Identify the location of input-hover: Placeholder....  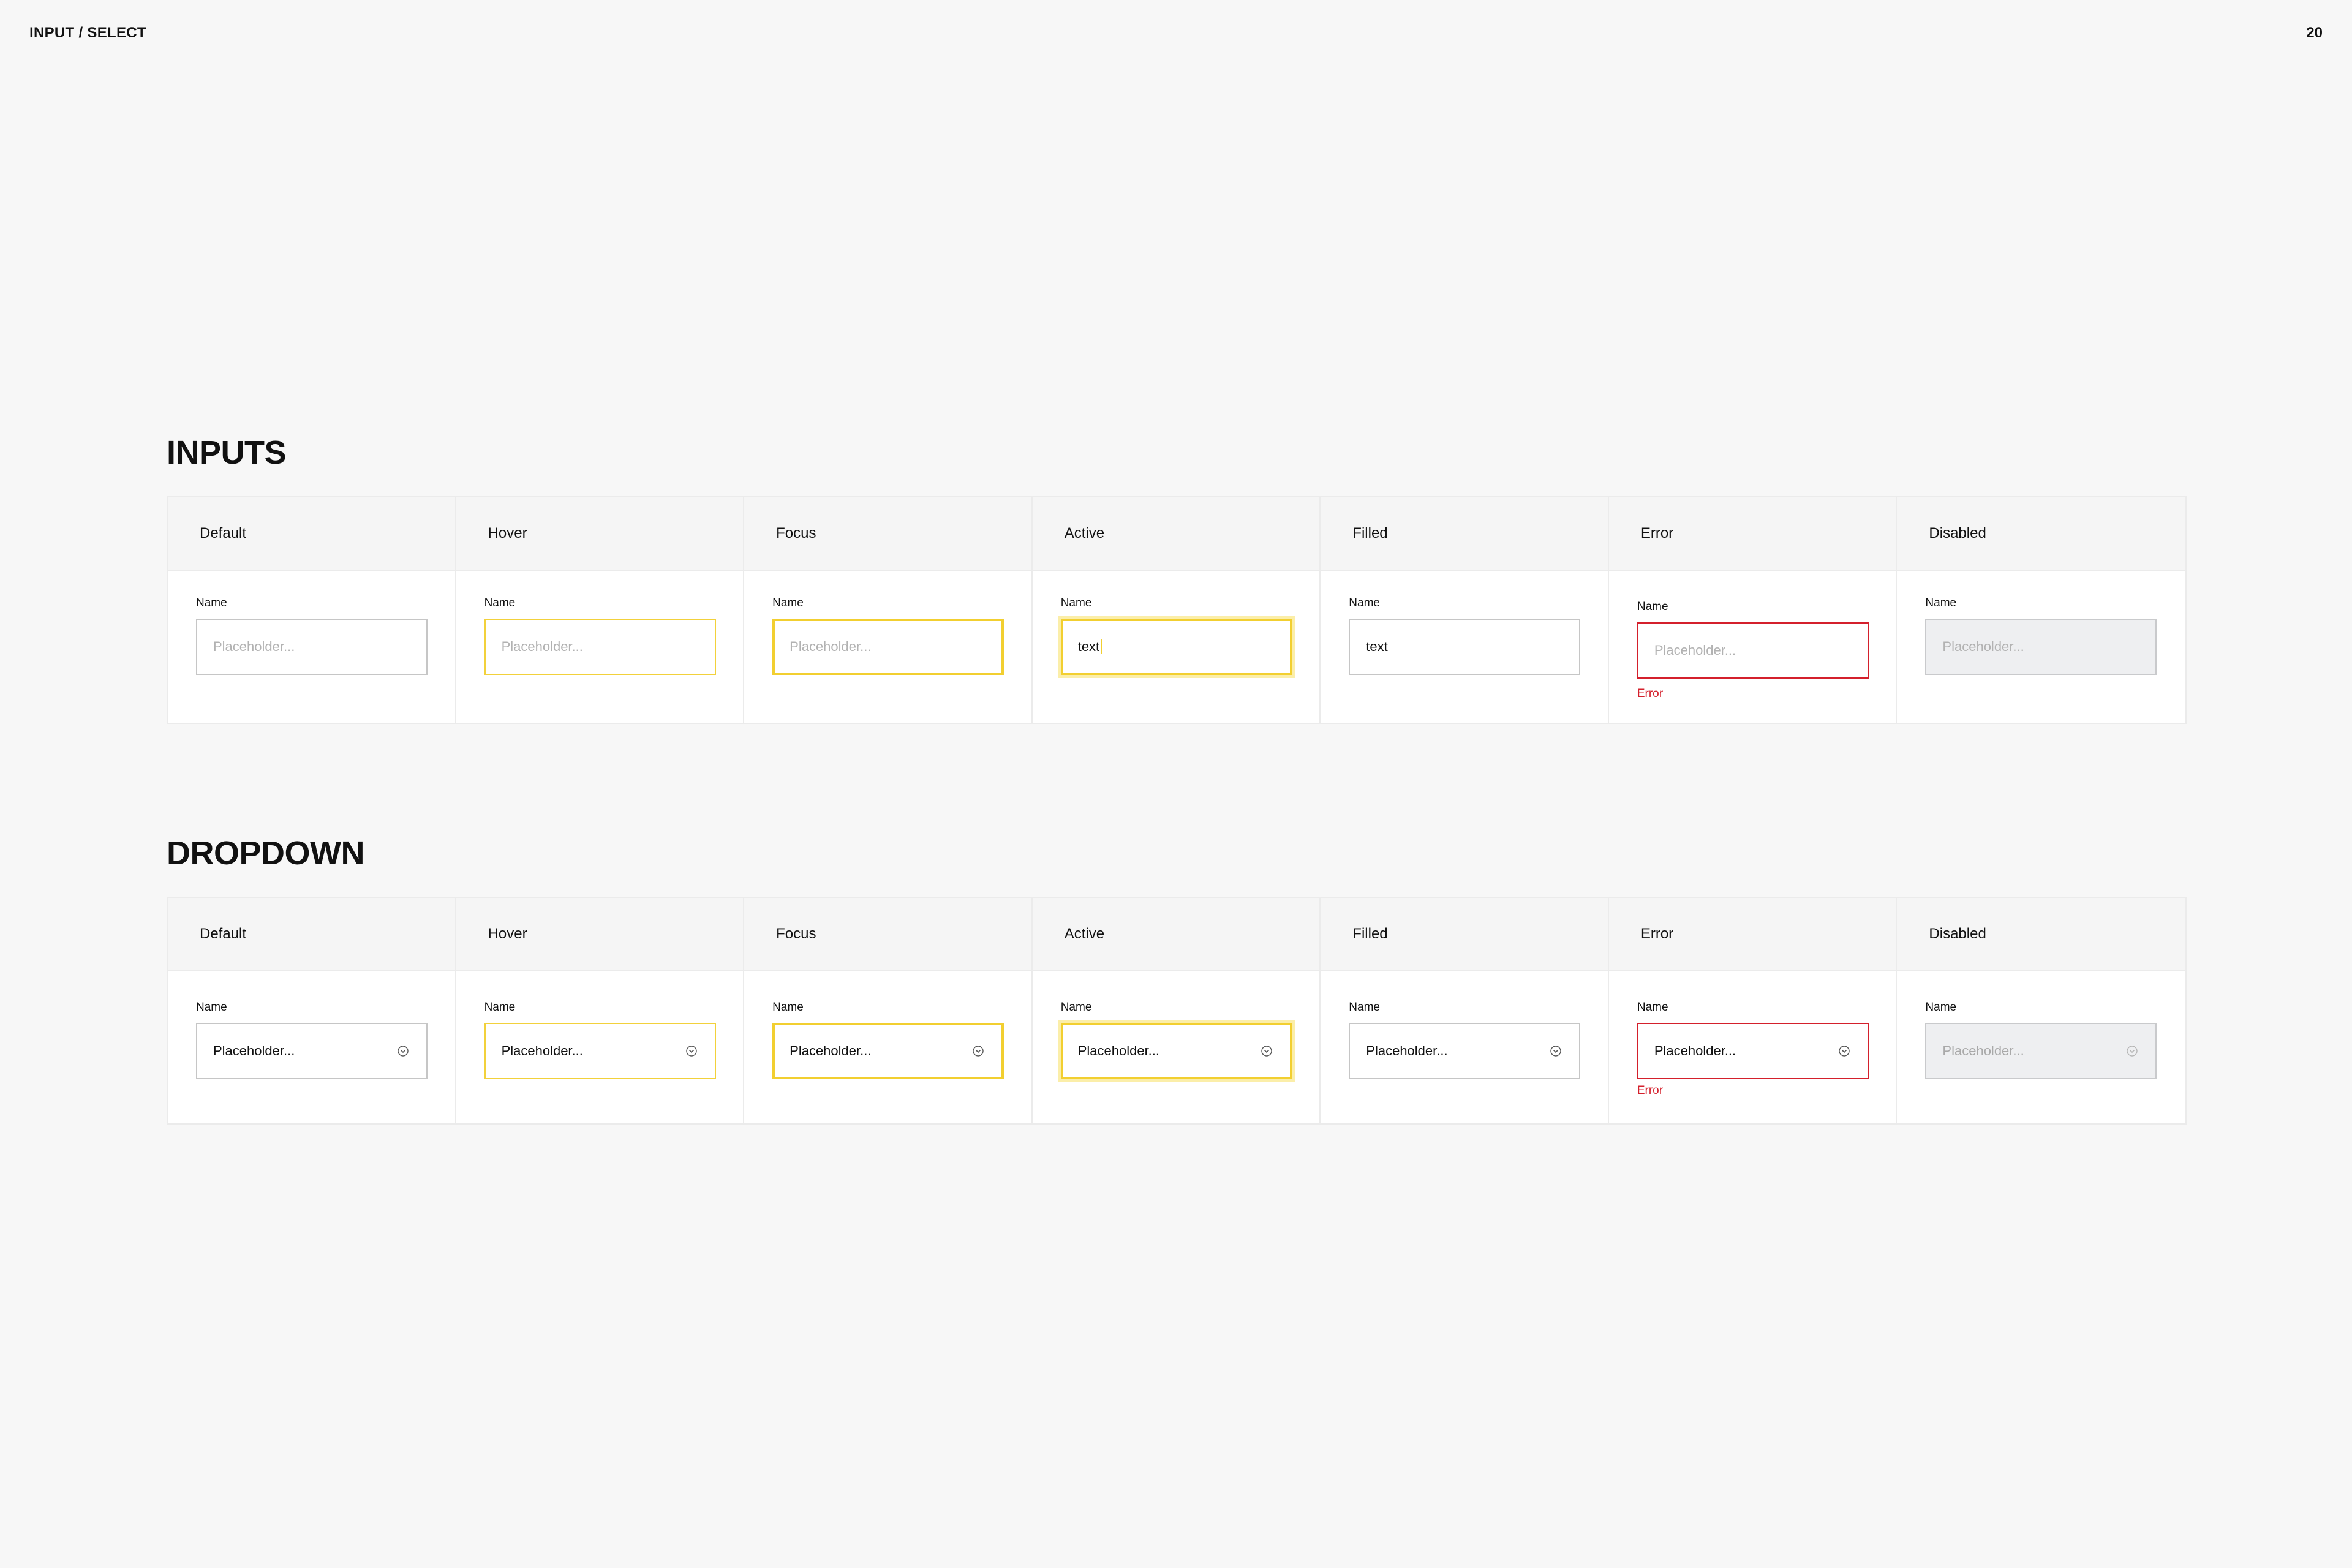
(600, 647).